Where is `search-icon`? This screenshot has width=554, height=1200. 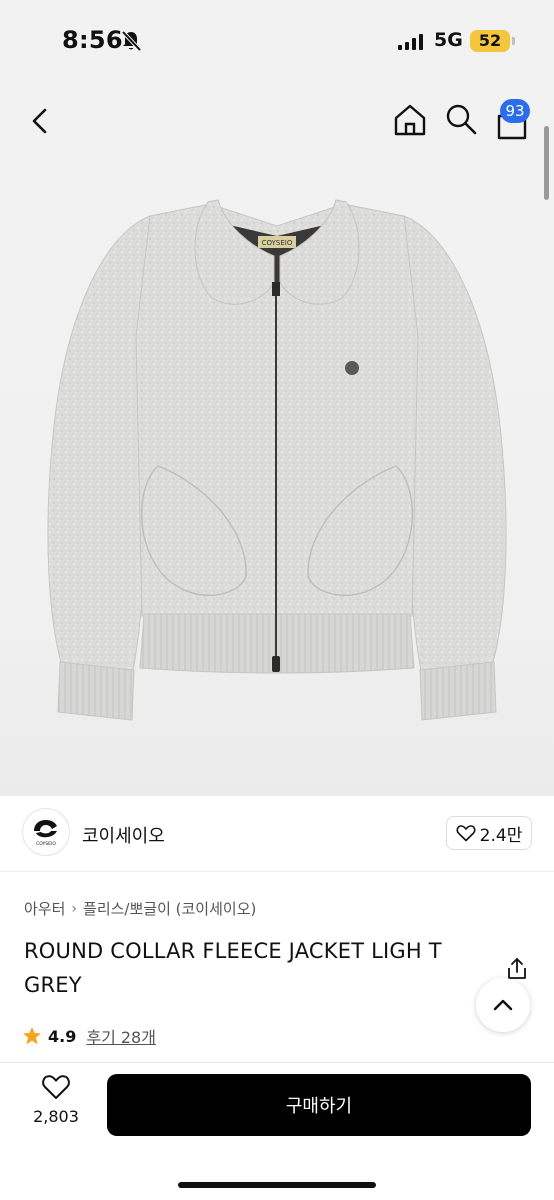
search-icon is located at coordinates (461, 119).